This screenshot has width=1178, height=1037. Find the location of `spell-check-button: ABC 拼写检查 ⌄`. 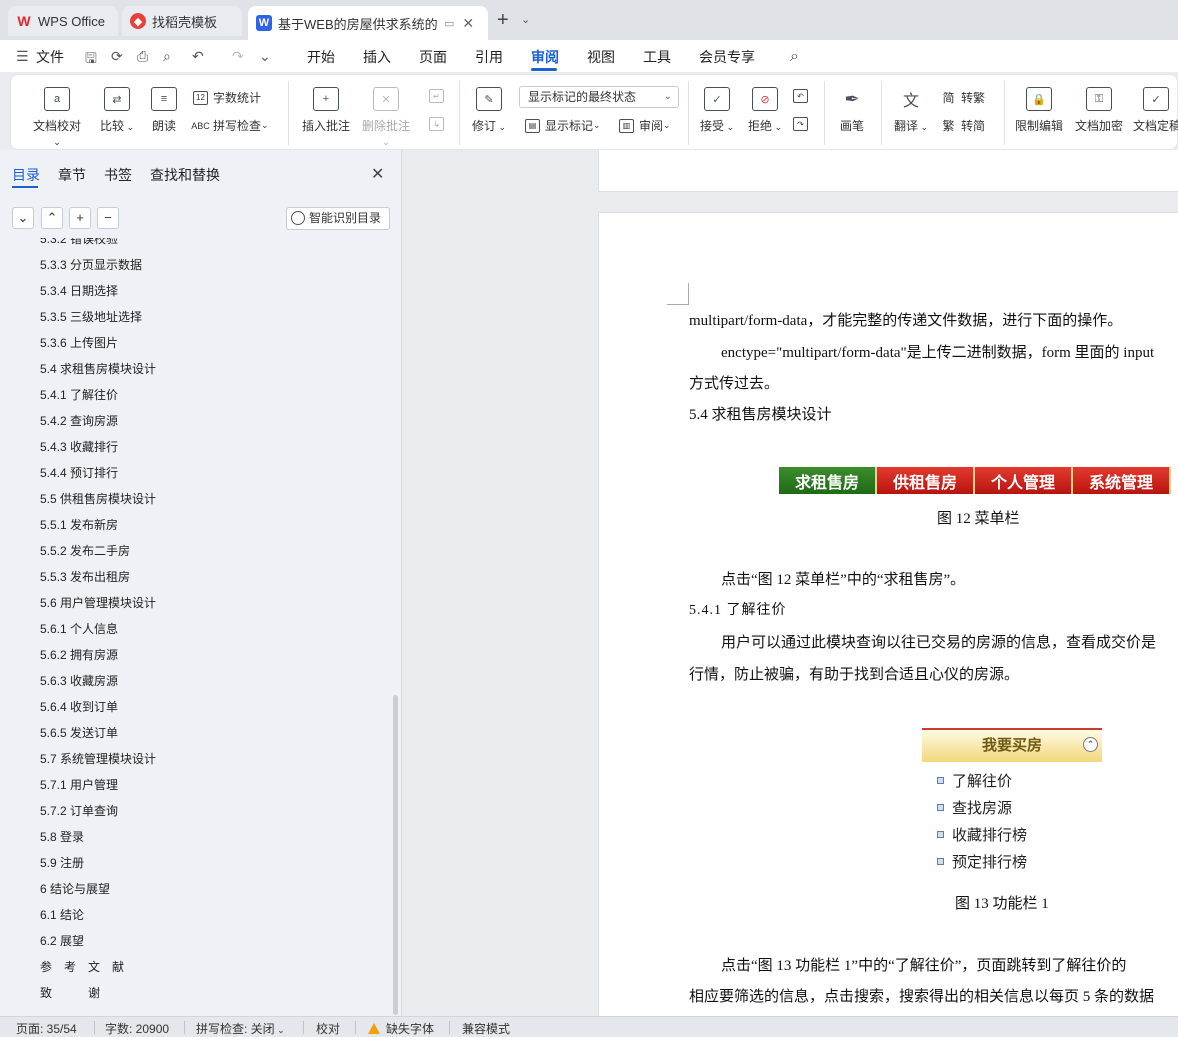

spell-check-button: ABC 拼写检查 ⌄ is located at coordinates (229, 125).